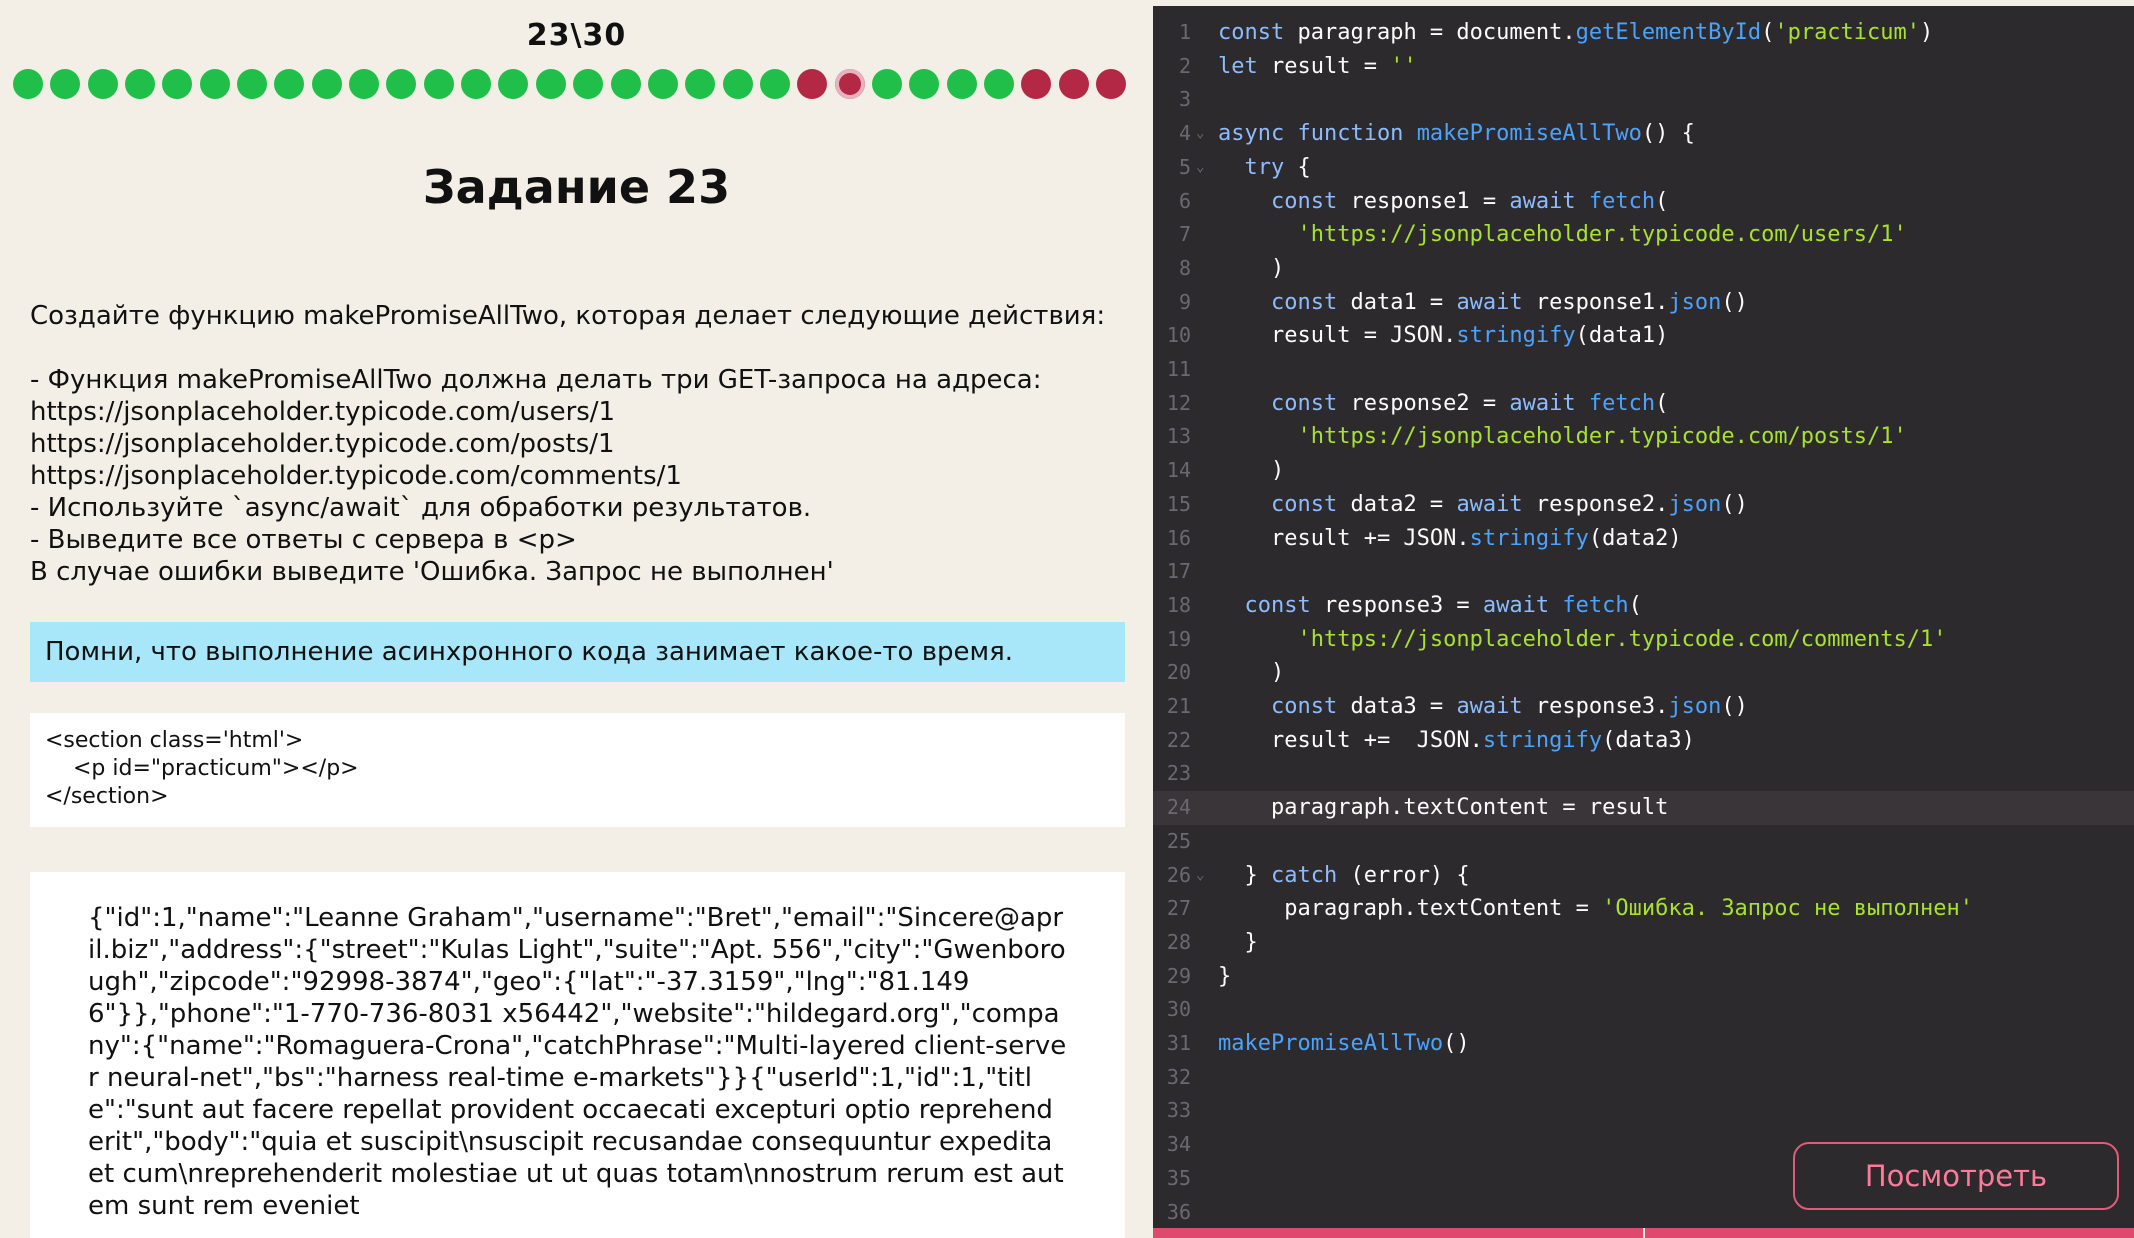  I want to click on code-line: 33, so click(1643, 1111).